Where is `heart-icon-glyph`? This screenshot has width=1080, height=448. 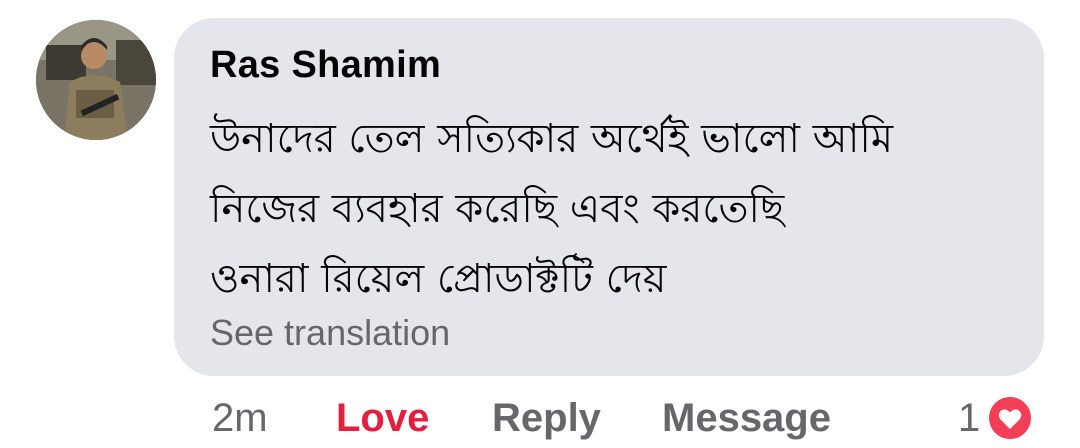
heart-icon-glyph is located at coordinates (1010, 419).